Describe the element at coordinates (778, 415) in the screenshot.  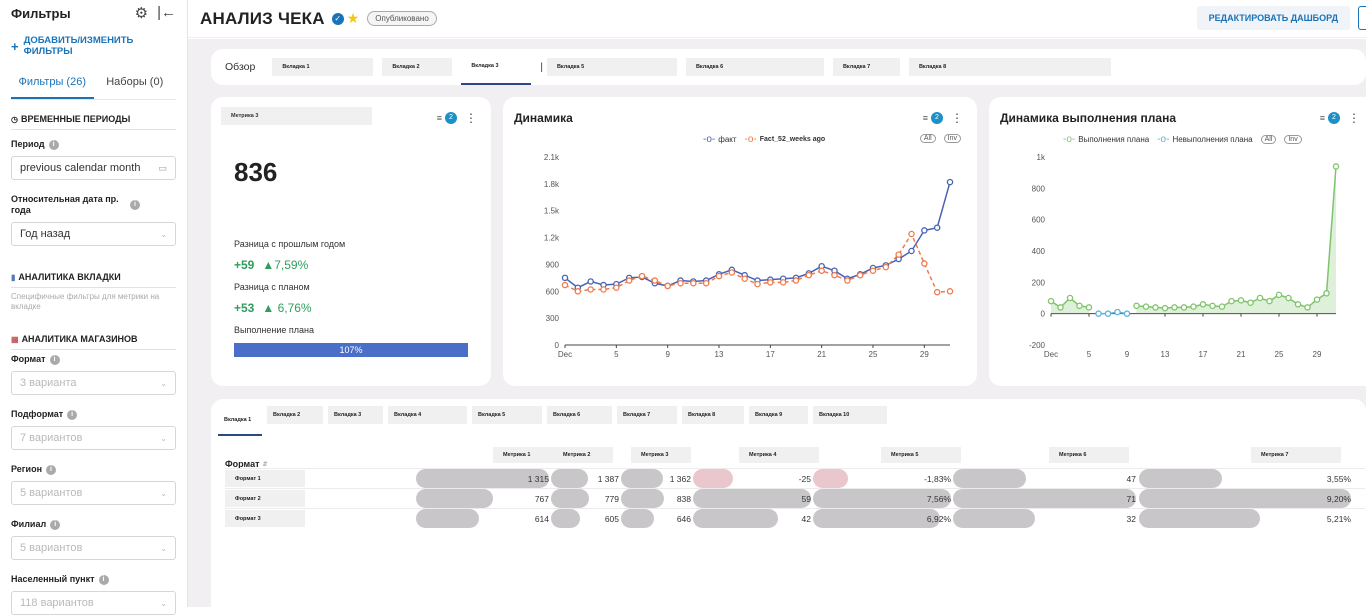
I see `table-tab: Вкладка 9` at that location.